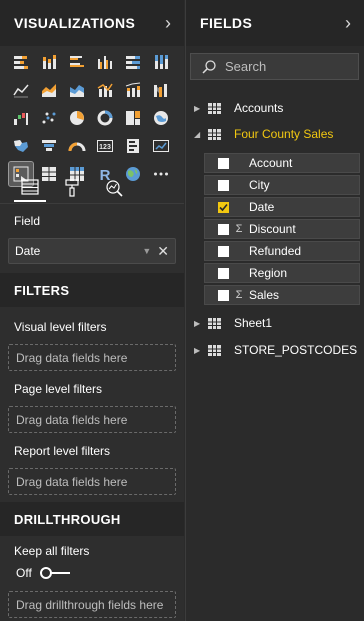  What do you see at coordinates (264, 295) in the screenshot?
I see `field-name: Sales` at bounding box center [264, 295].